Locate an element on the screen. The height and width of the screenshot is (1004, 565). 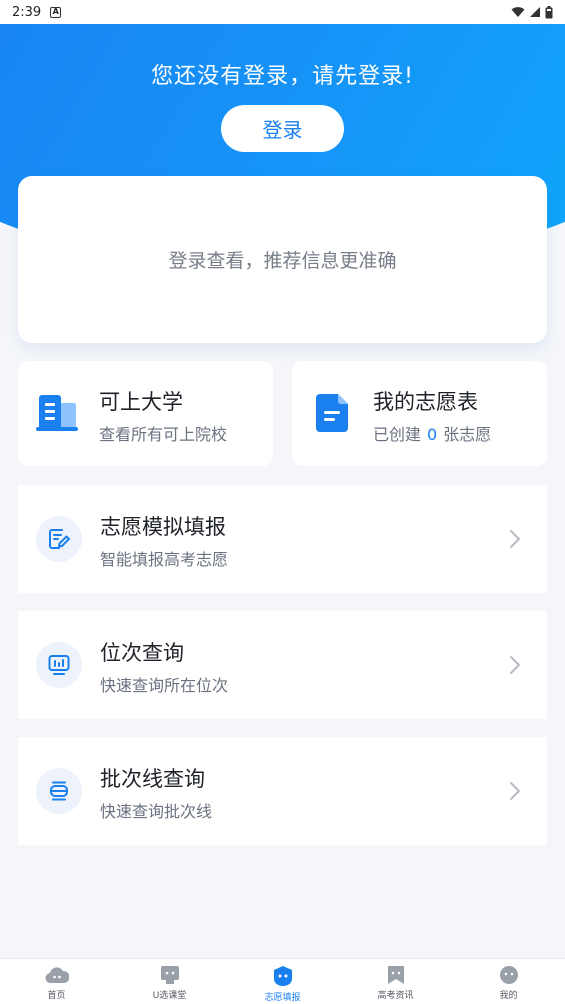
feature-card-my-applications: 我的志愿表 已创建 0 张志愿 is located at coordinates (419, 413).